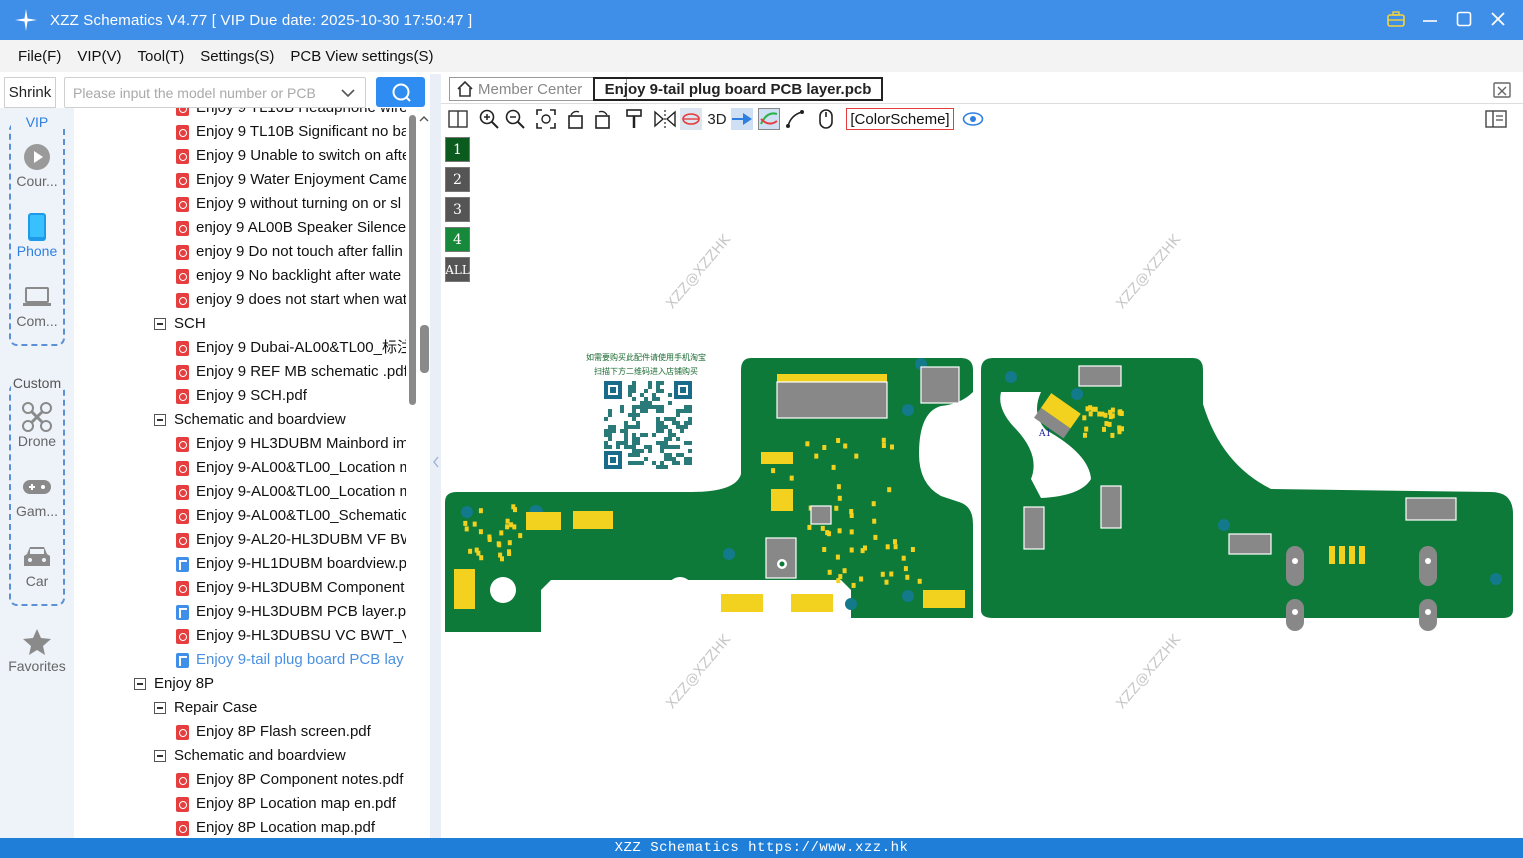 The image size is (1523, 858). Describe the element at coordinates (37, 236) in the screenshot. I see `rail-item-phone: Phone` at that location.